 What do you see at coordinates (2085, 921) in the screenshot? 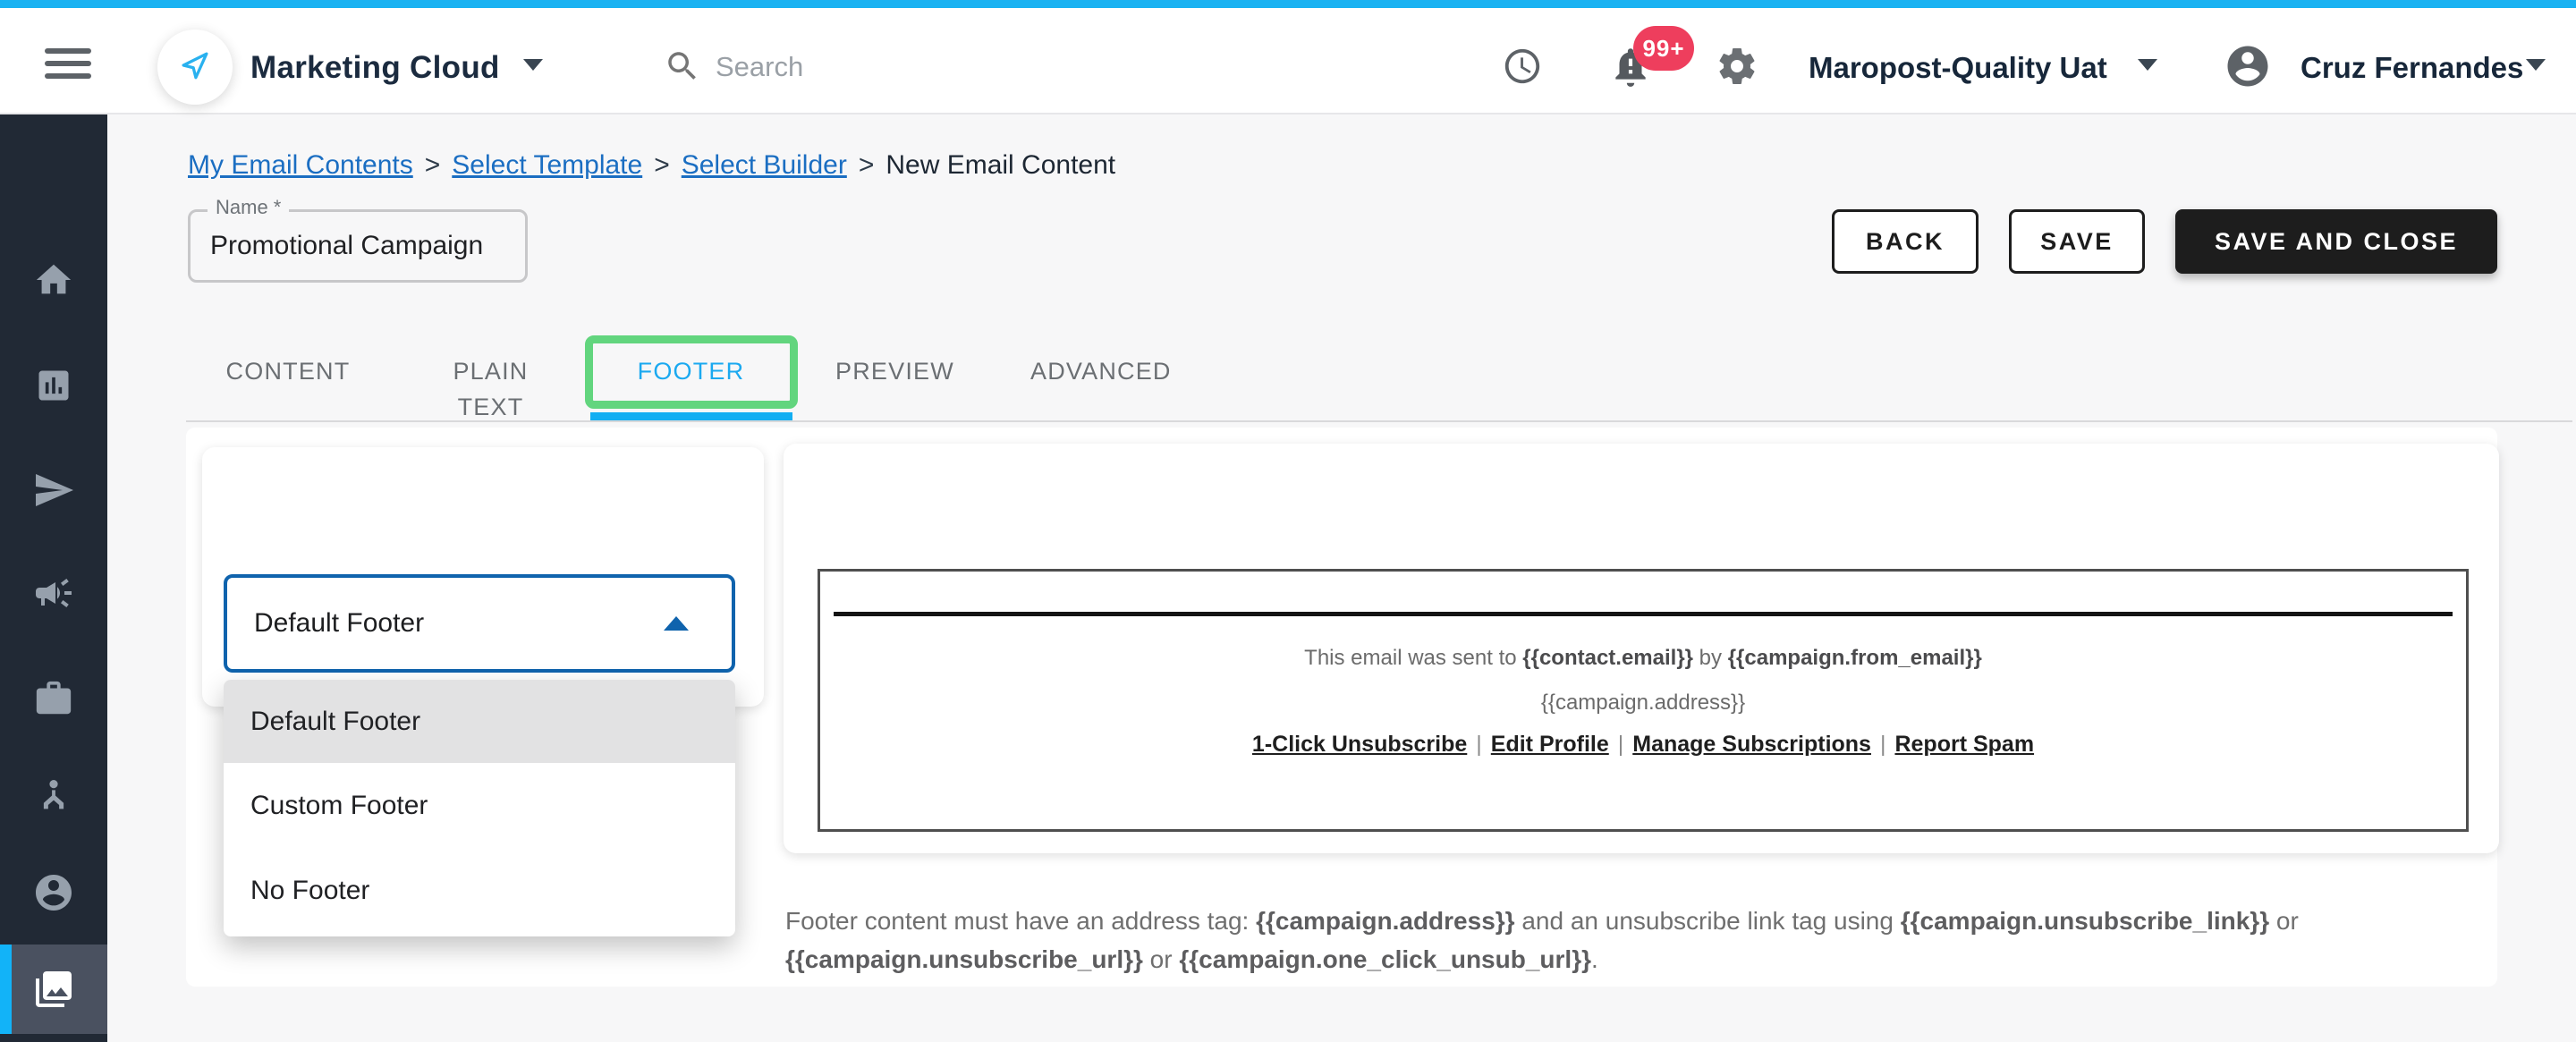
I see `unsubscribe-link-tag: {{campaign.unsubscribe_link}}` at bounding box center [2085, 921].